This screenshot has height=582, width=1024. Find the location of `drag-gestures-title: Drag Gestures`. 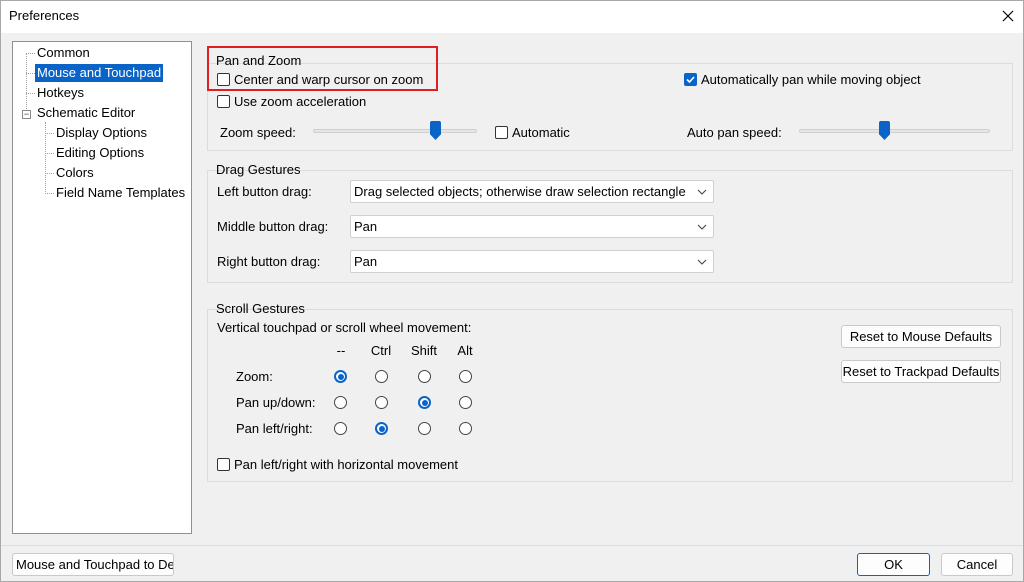

drag-gestures-title: Drag Gestures is located at coordinates (258, 169).